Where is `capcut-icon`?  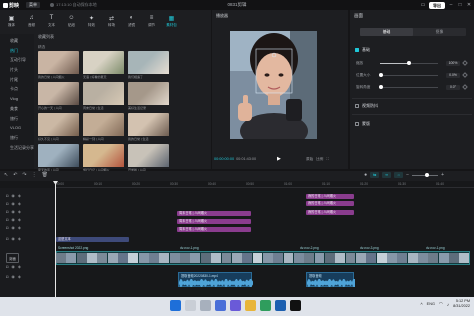 capcut-icon is located at coordinates (295, 305).